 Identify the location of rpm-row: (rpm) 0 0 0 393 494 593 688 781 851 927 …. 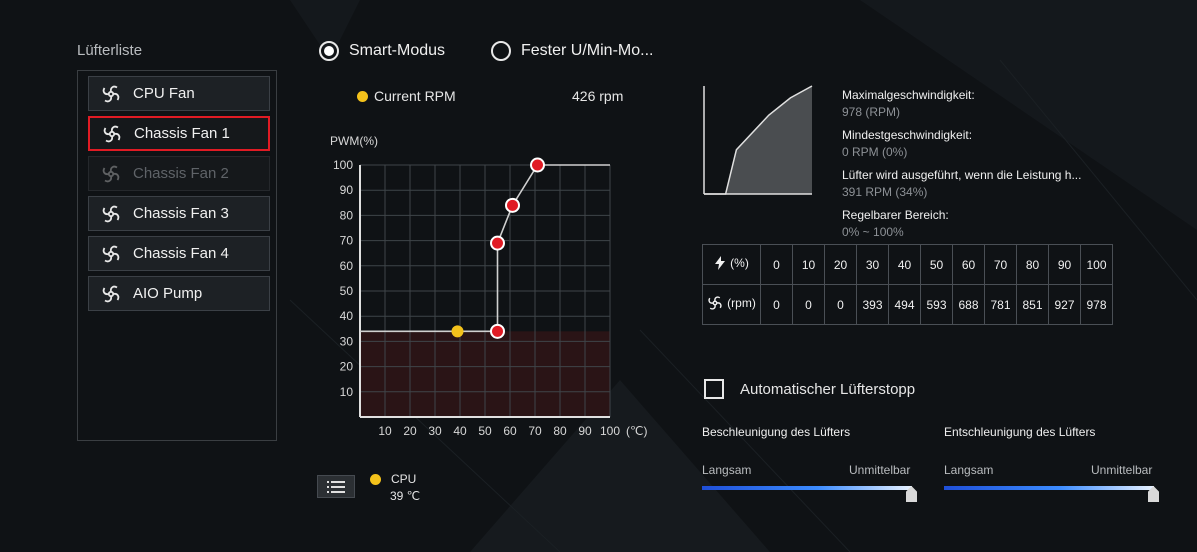
(907, 304).